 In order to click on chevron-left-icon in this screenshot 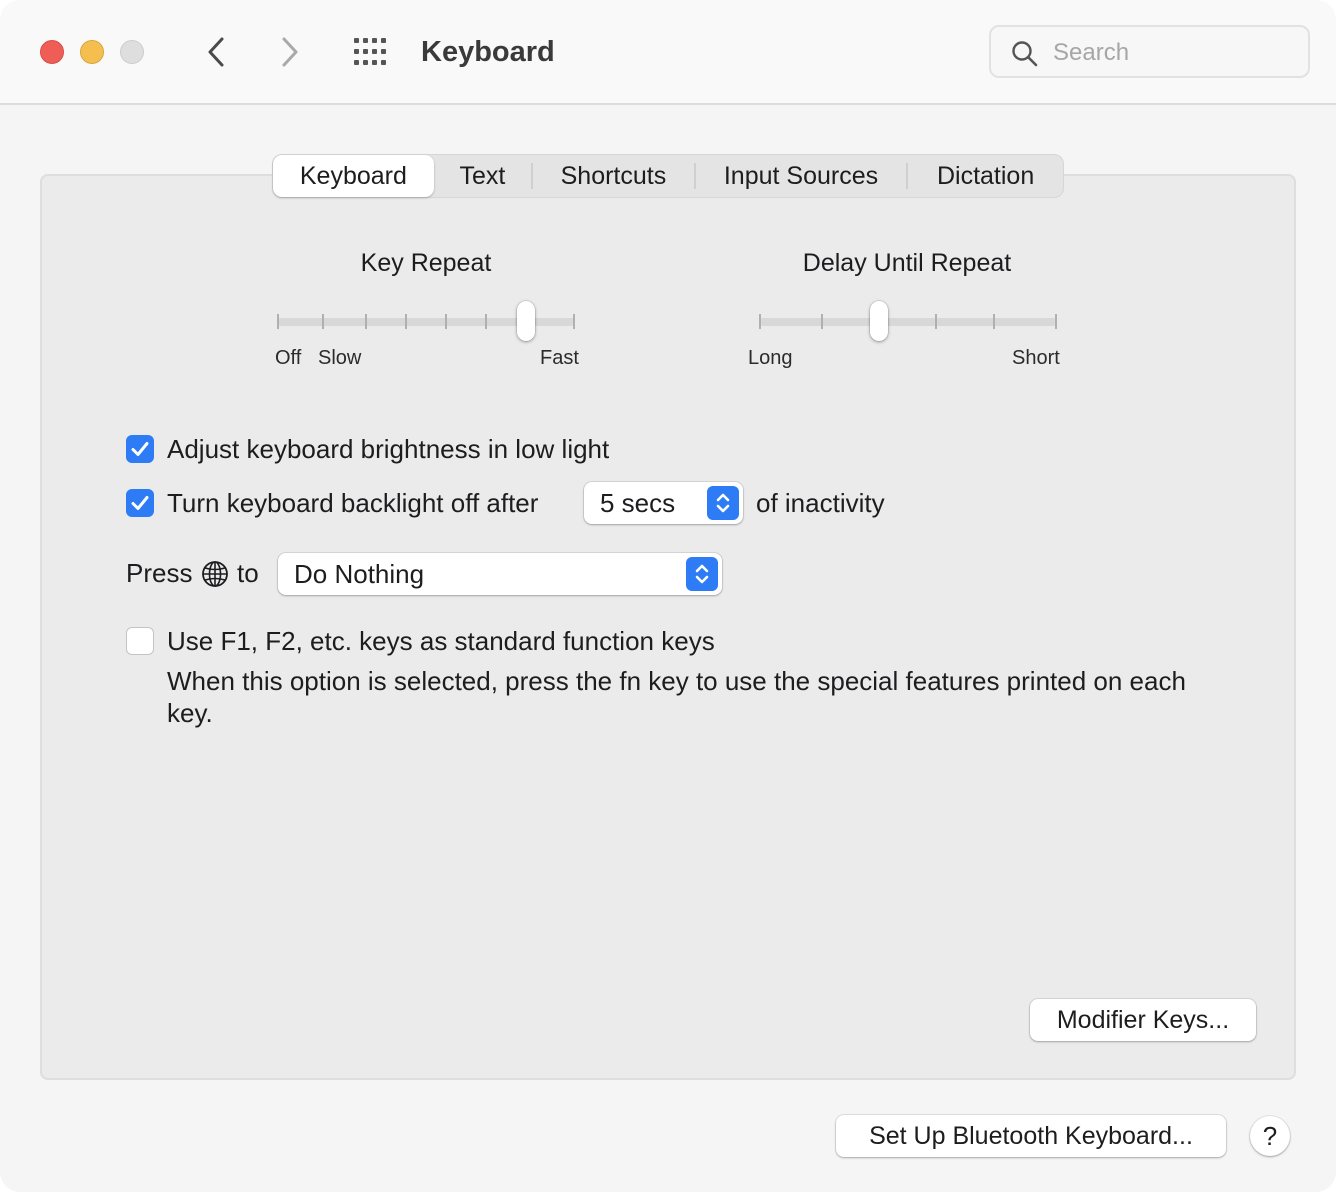, I will do `click(216, 52)`.